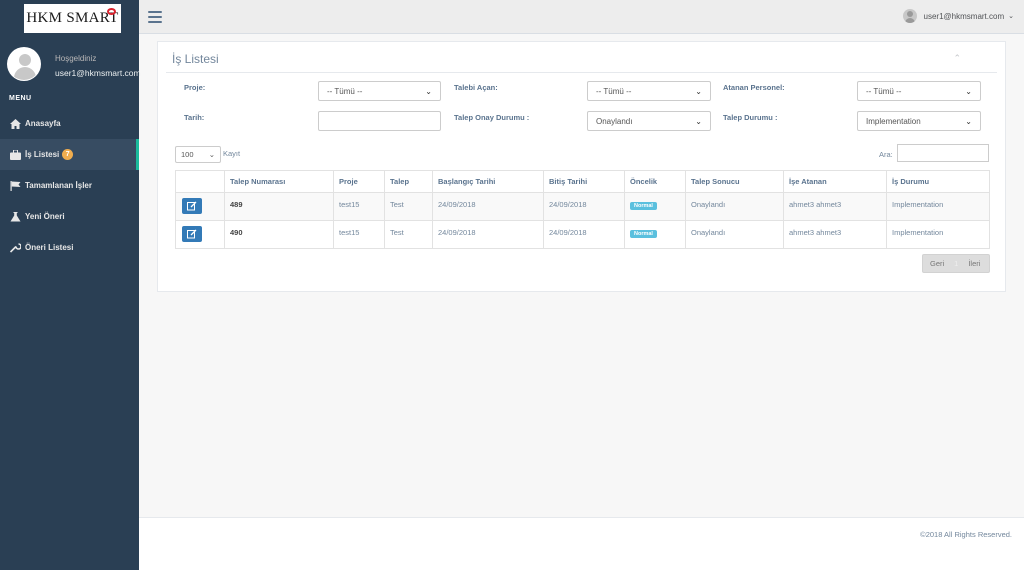 The width and height of the screenshot is (1024, 570). I want to click on user-avatar-icon, so click(909, 16).